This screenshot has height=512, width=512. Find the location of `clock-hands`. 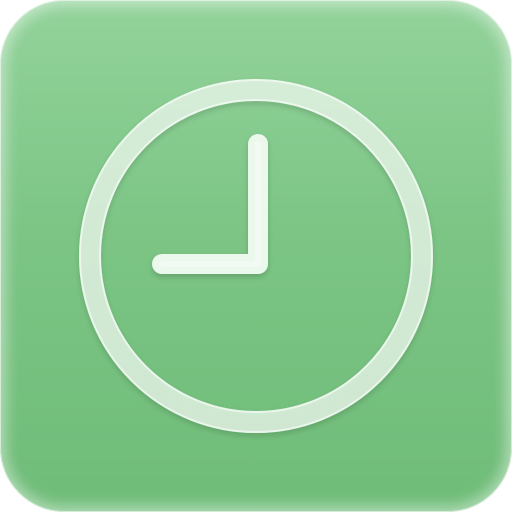

clock-hands is located at coordinates (210, 204).